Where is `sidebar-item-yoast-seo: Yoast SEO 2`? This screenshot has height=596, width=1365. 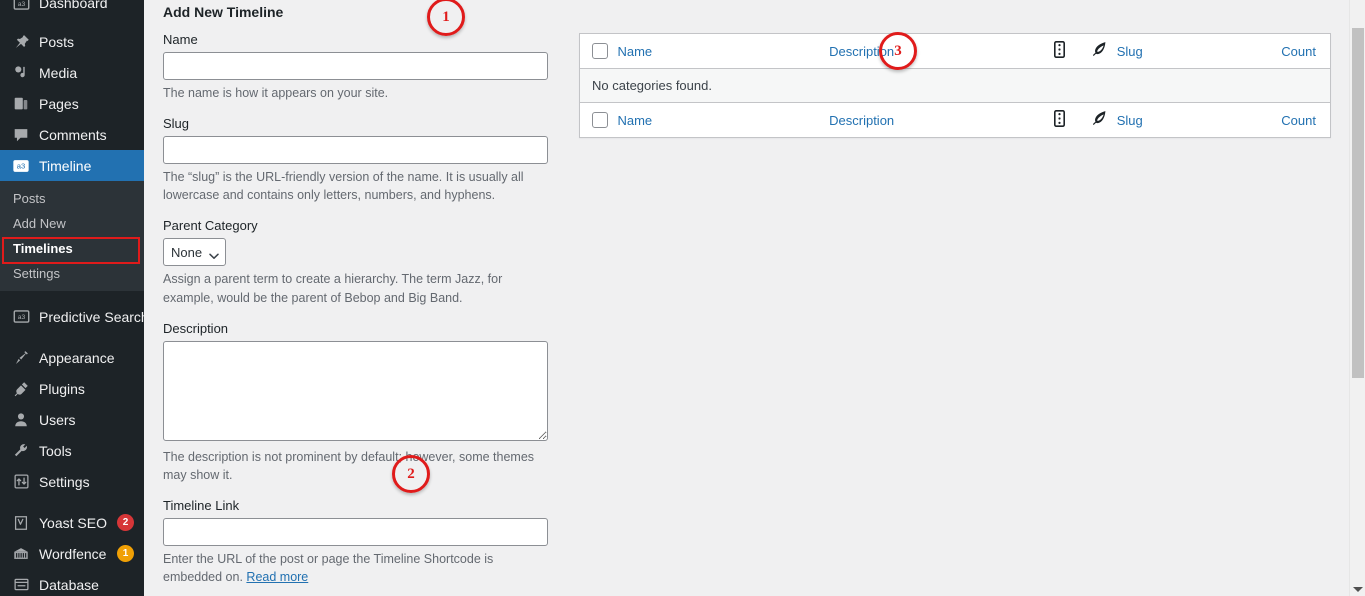 sidebar-item-yoast-seo: Yoast SEO 2 is located at coordinates (72, 522).